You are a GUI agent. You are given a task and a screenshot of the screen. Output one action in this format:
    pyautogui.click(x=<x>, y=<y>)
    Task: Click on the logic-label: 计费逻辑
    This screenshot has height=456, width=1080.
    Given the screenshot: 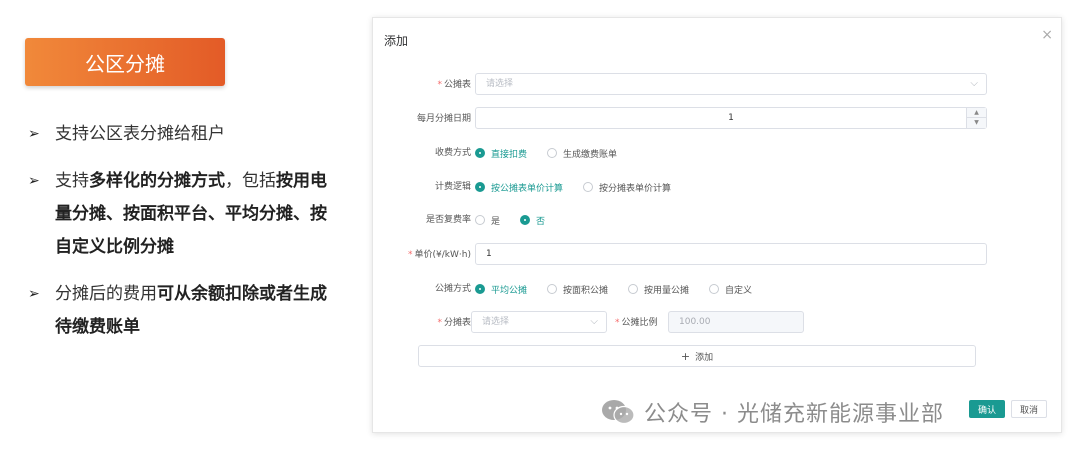 What is the action you would take?
    pyautogui.click(x=452, y=187)
    